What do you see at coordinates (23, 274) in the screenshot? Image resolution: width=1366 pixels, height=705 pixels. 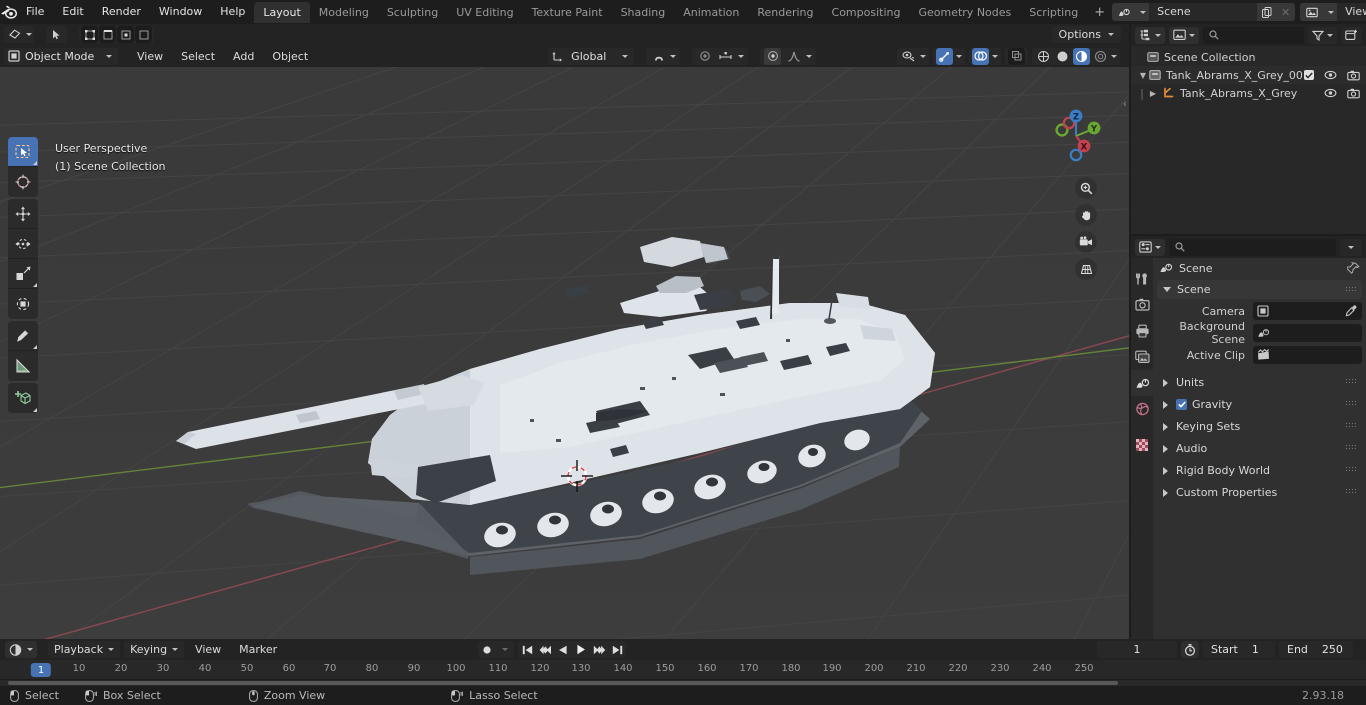 I see `tool-scale` at bounding box center [23, 274].